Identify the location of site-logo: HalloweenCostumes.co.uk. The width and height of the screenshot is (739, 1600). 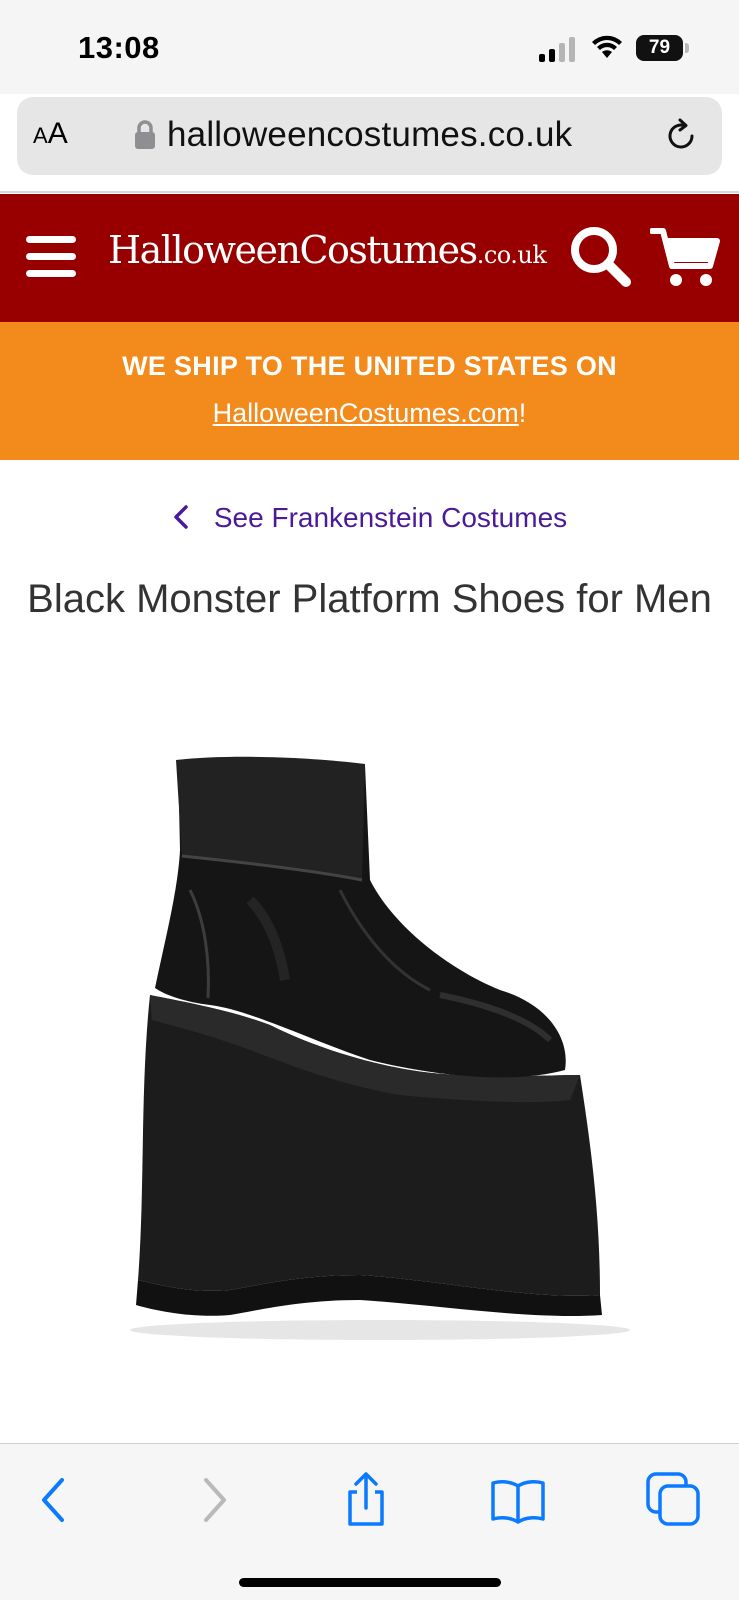
(327, 250).